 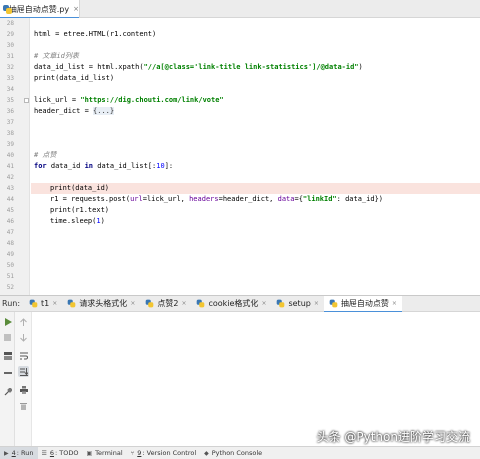 What do you see at coordinates (89, 453) in the screenshot?
I see `terminal-icon: ▣` at bounding box center [89, 453].